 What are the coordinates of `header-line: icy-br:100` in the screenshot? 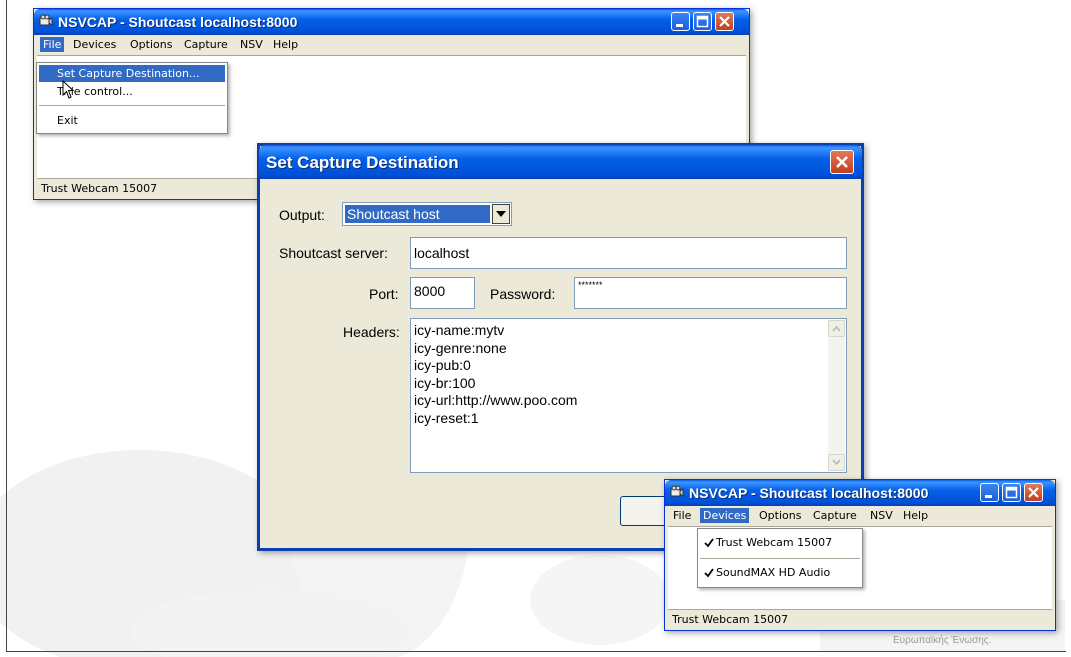 It's located at (445, 382).